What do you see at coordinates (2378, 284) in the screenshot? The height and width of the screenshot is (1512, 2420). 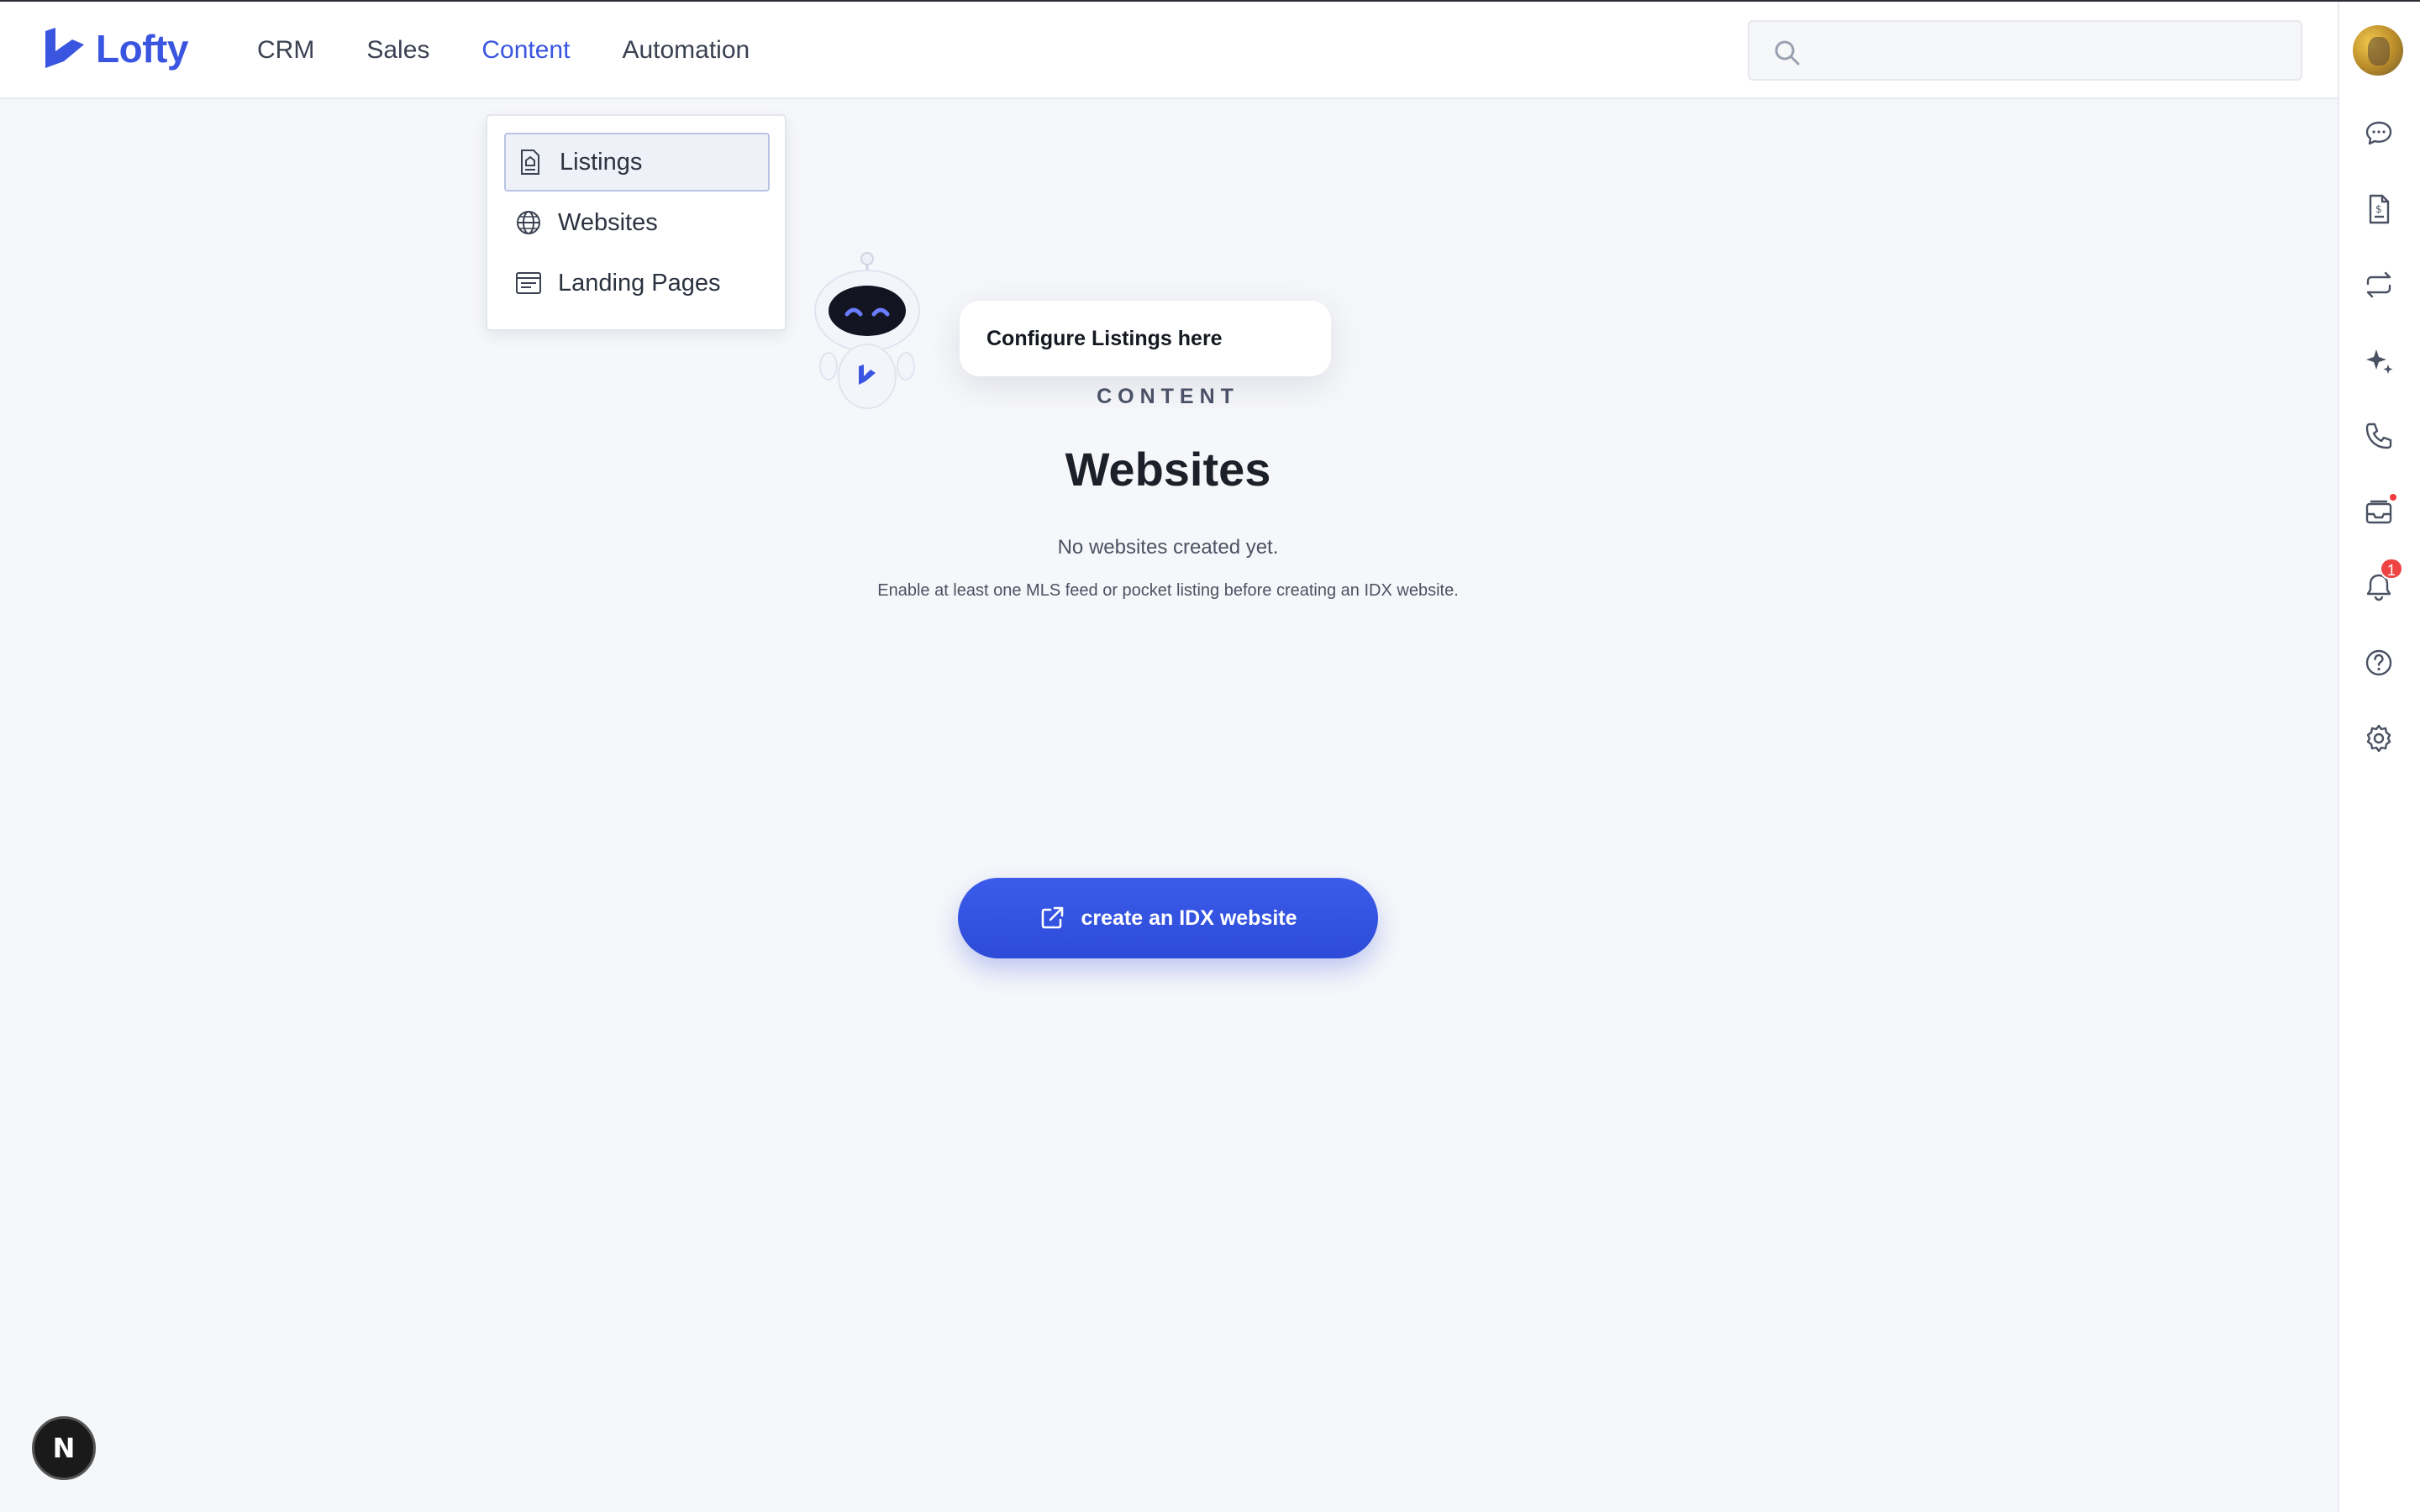 I see `repeat-icon` at bounding box center [2378, 284].